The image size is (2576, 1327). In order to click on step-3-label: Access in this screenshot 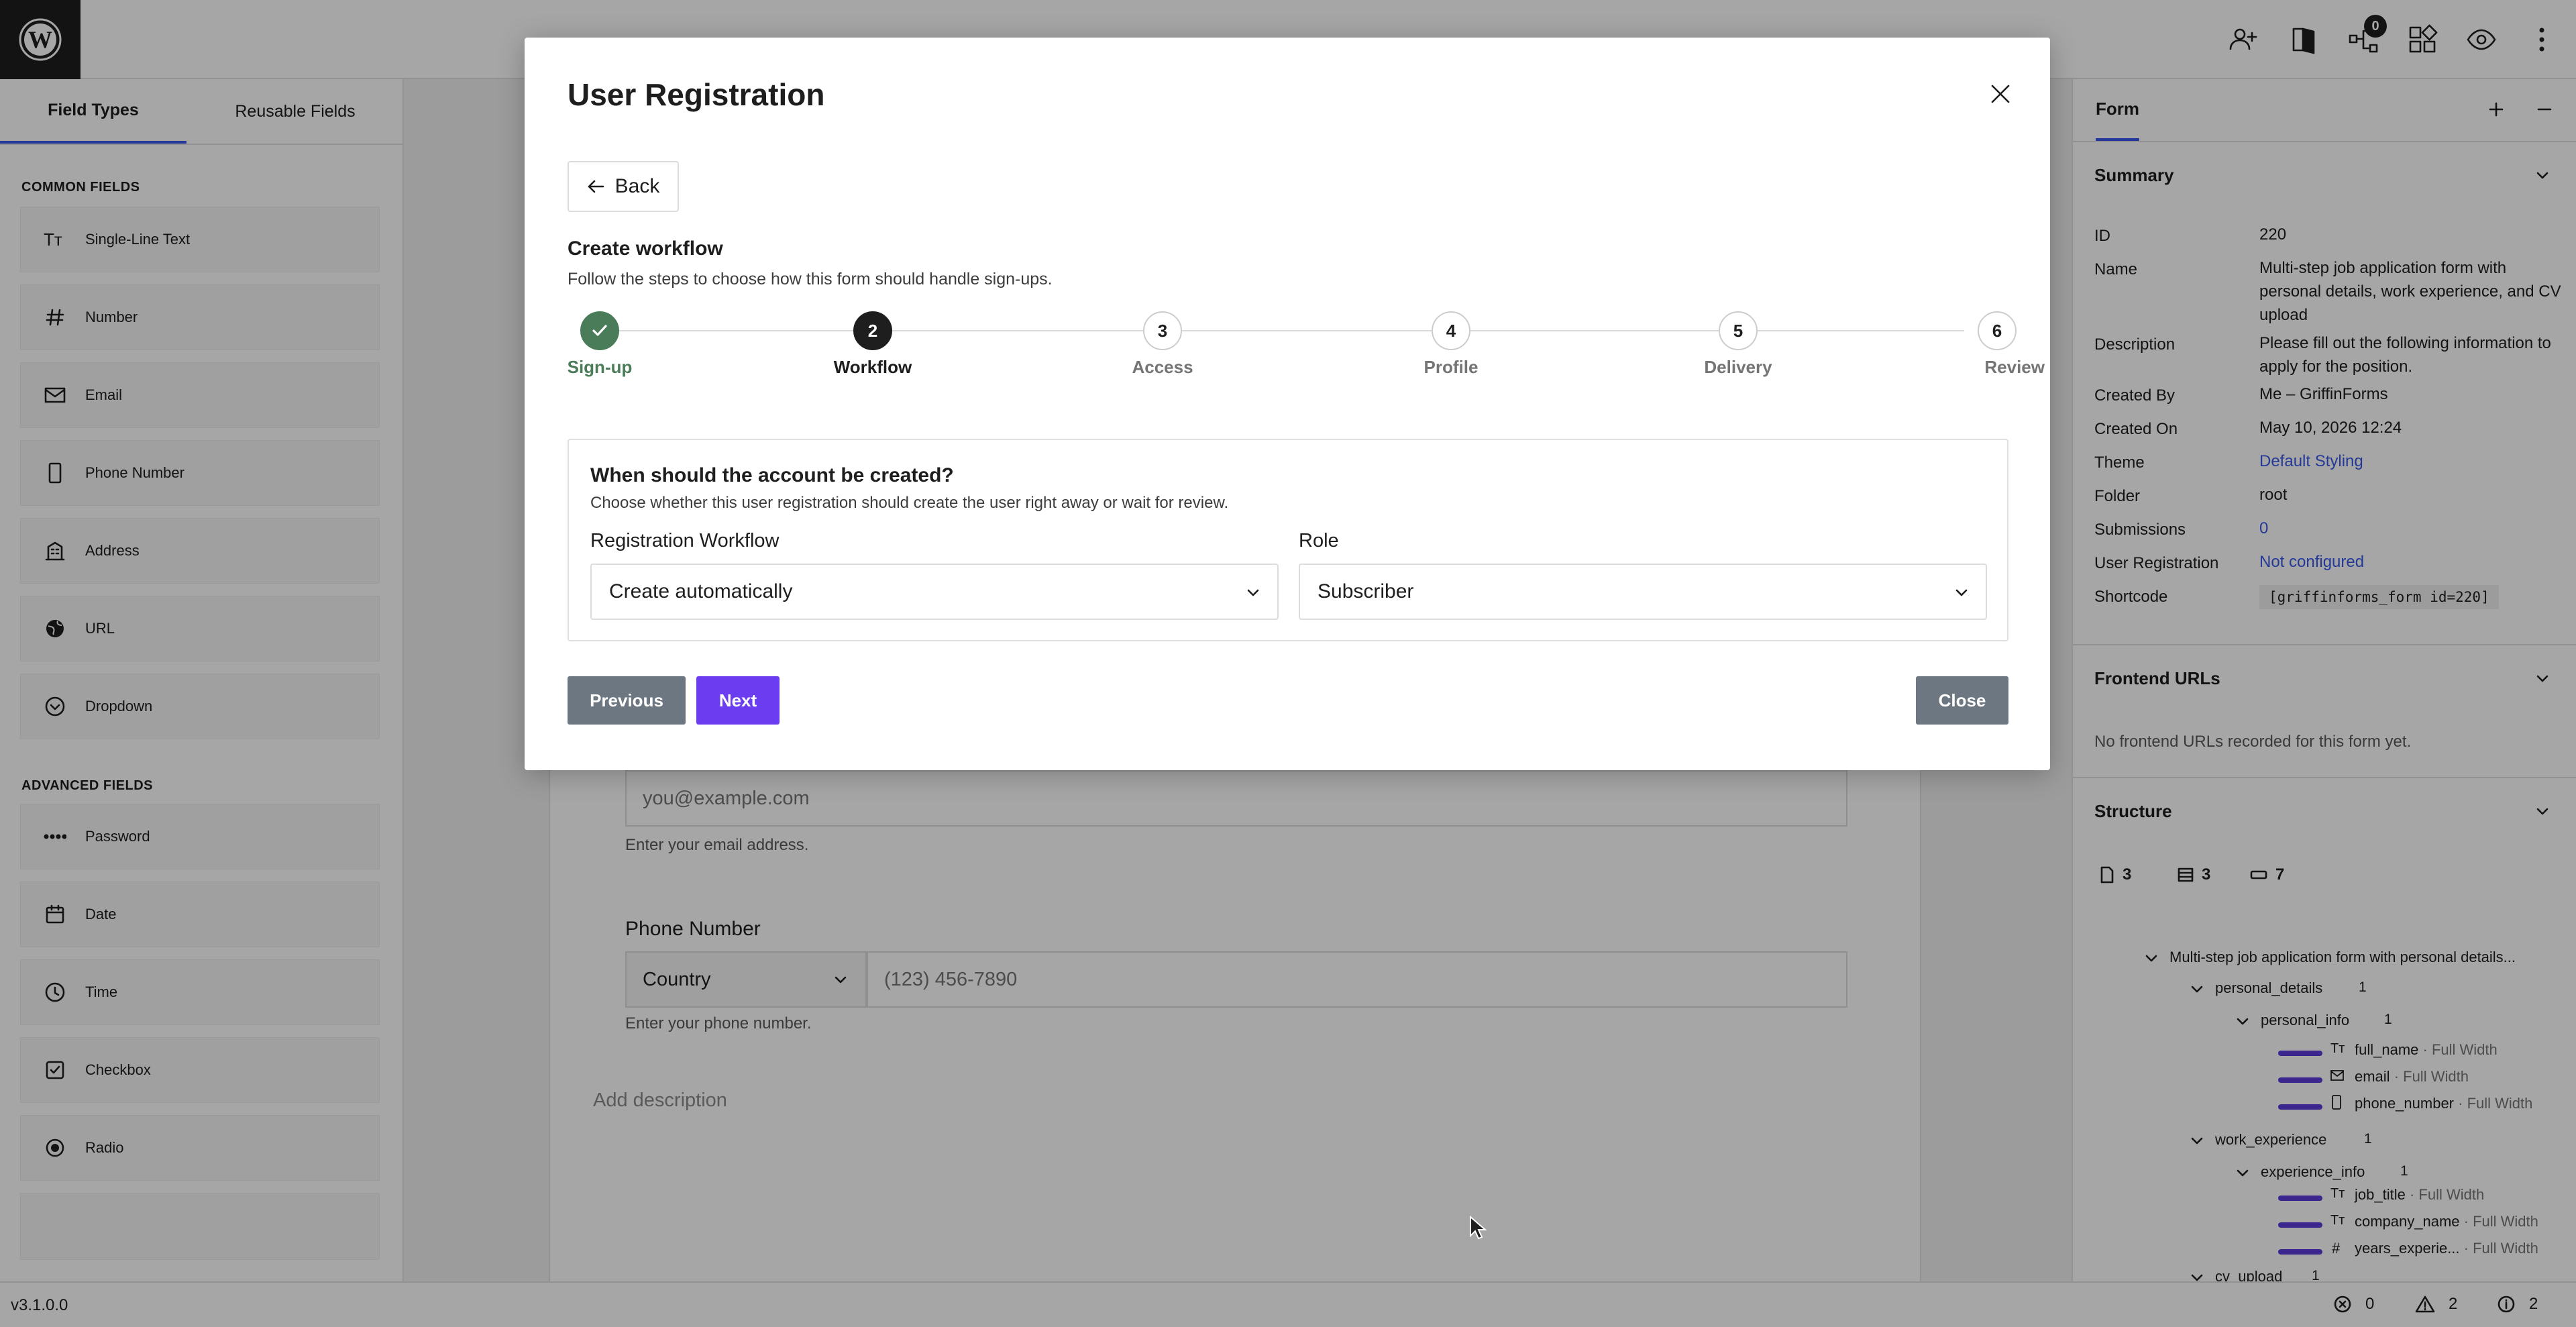, I will do `click(1162, 367)`.